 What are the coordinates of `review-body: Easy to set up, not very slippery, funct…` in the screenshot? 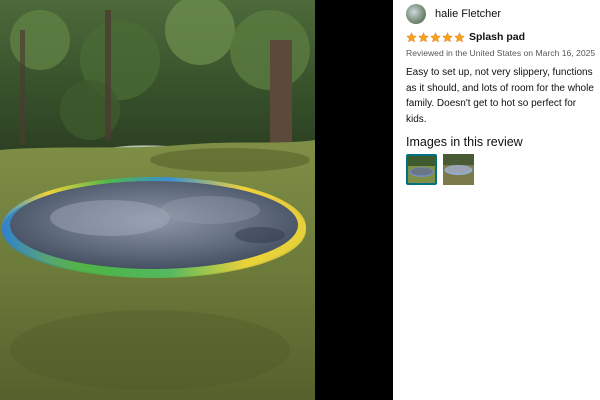 It's located at (500, 96).